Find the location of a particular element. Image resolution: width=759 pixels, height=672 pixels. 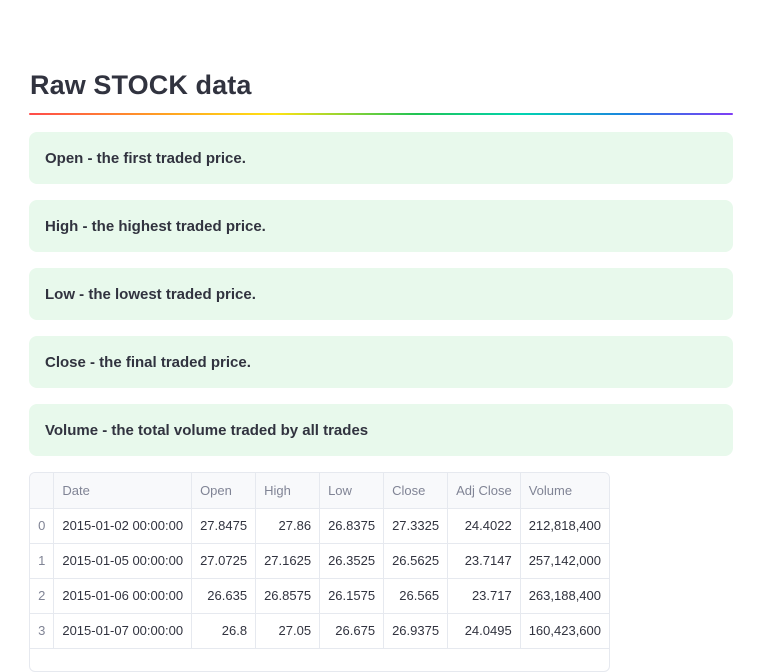

column-header-close: Close is located at coordinates (416, 491).